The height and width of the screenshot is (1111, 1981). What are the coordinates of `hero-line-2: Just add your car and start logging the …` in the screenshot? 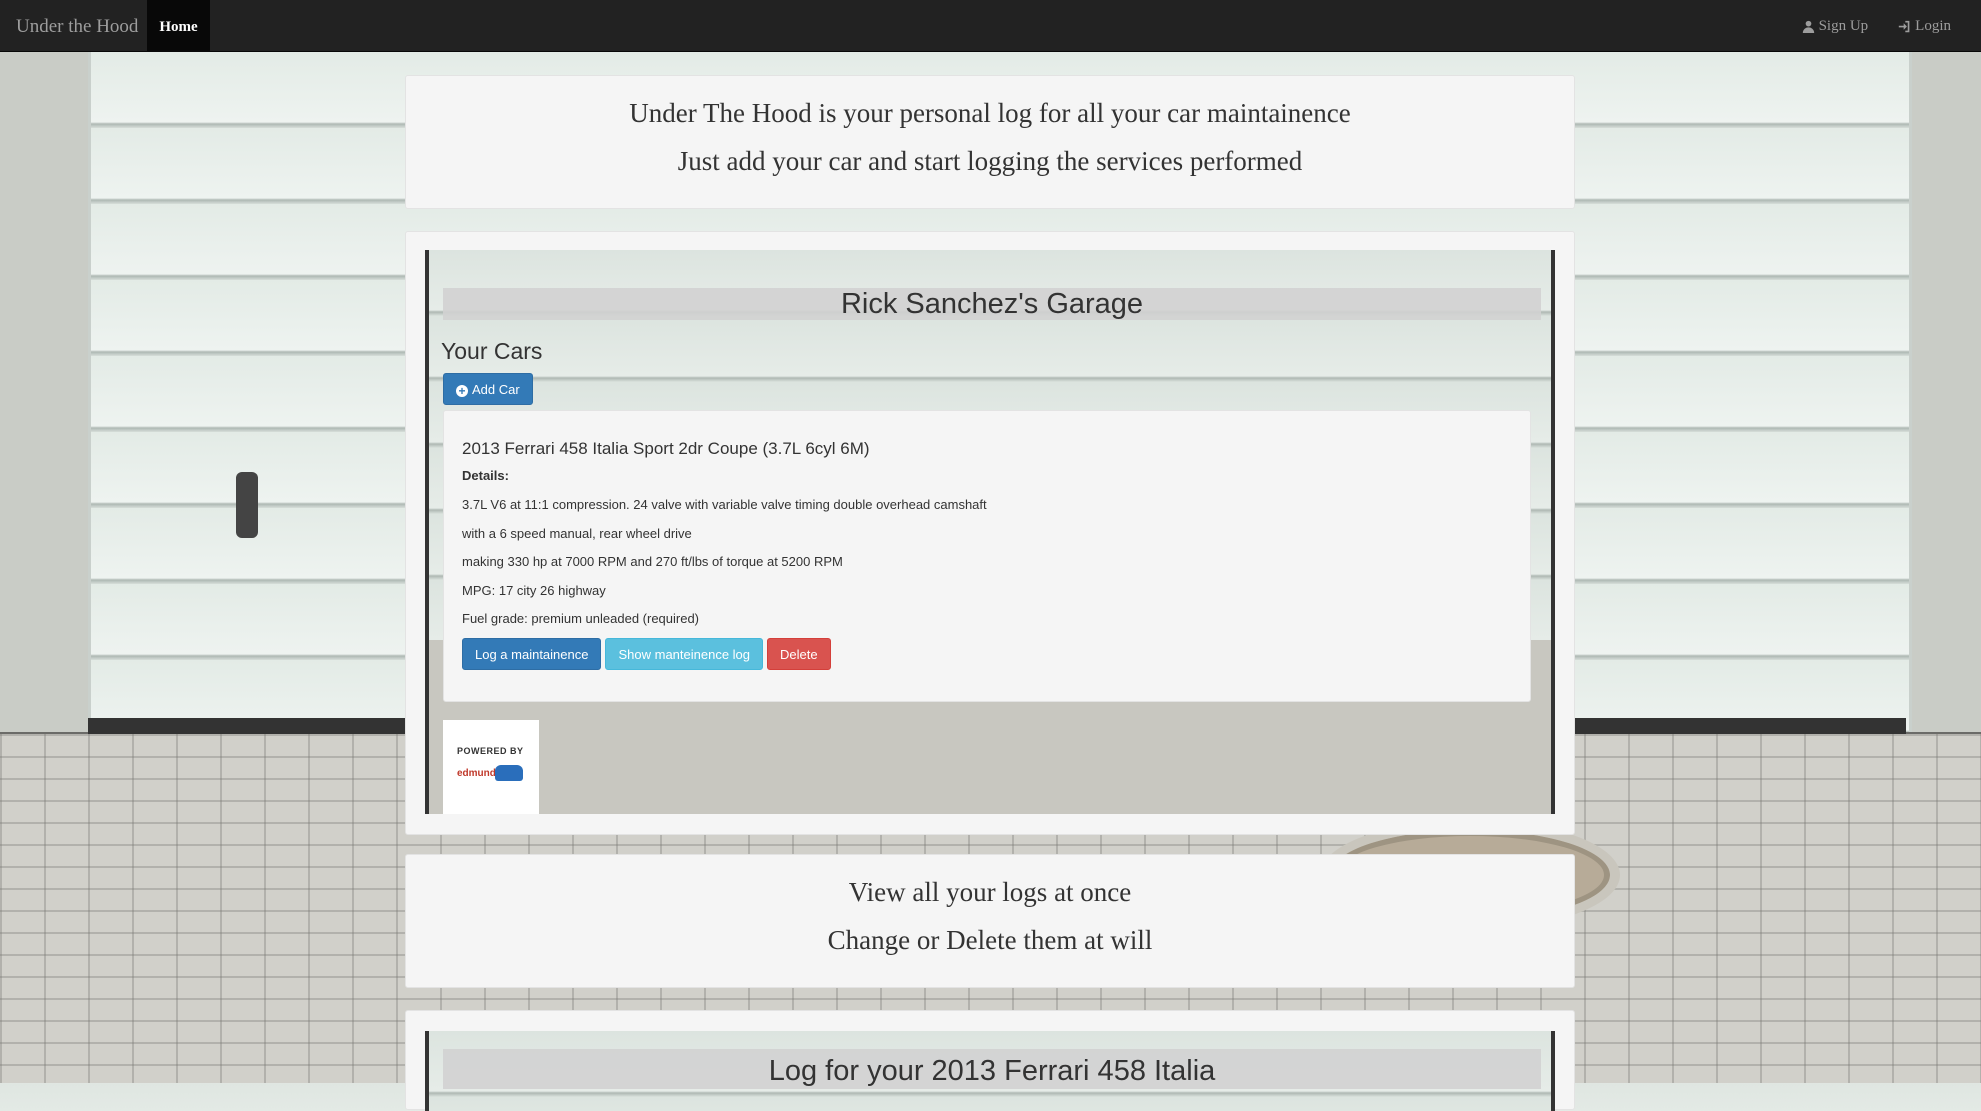 It's located at (990, 161).